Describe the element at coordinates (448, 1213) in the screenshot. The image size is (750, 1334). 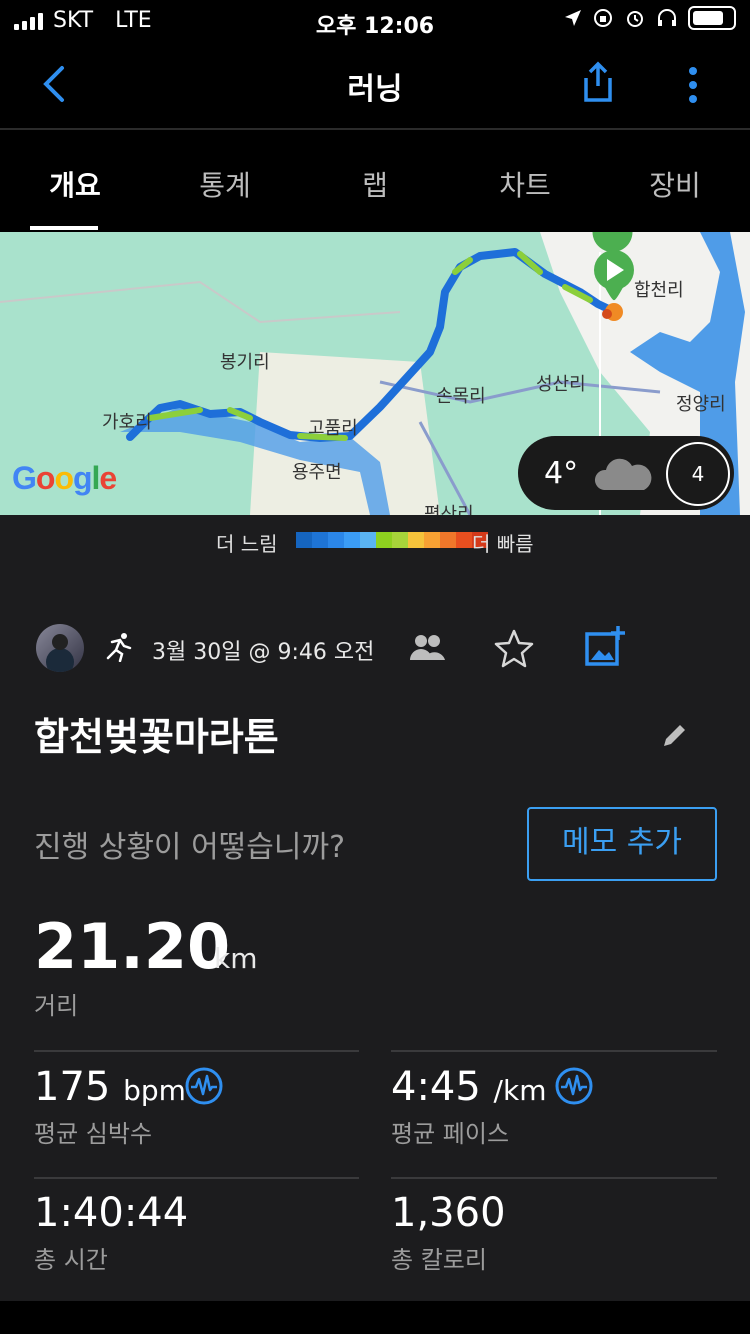
I see `calories-value: 1,360` at that location.